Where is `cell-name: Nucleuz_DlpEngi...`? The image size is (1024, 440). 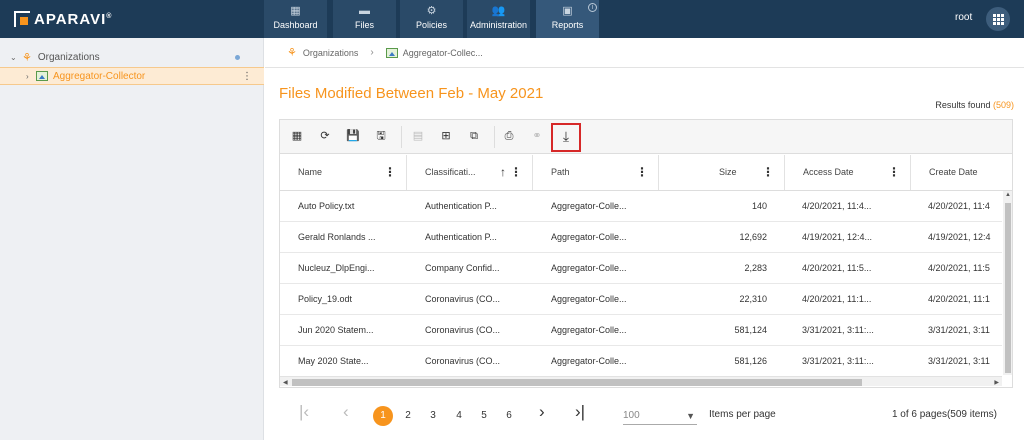 cell-name: Nucleuz_DlpEngi... is located at coordinates (336, 268).